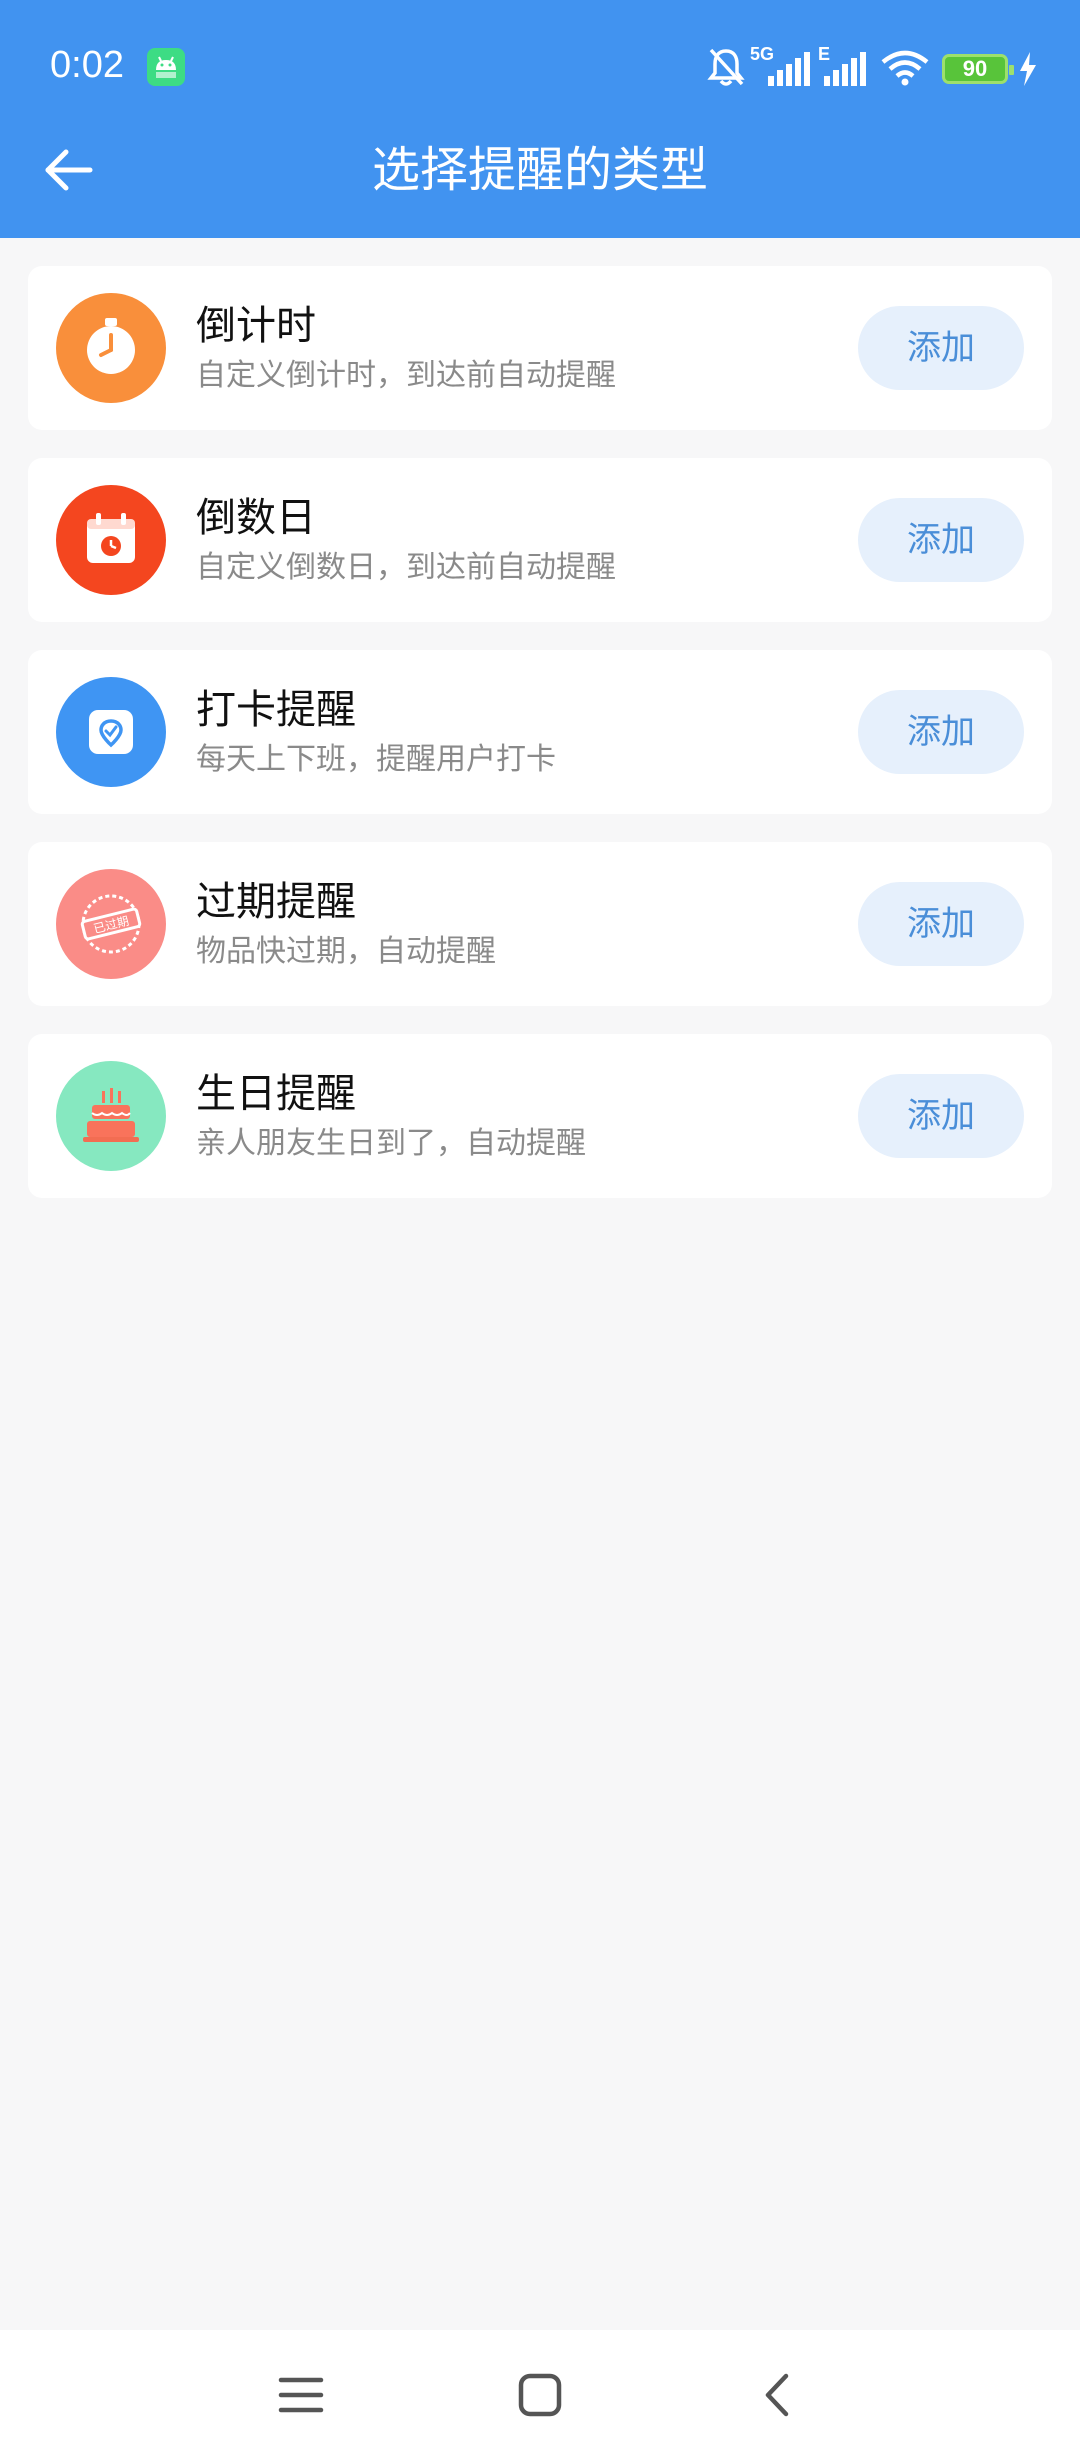 Image resolution: width=1080 pixels, height=2460 pixels. Describe the element at coordinates (111, 924) in the screenshot. I see `expired-stamp-icon: 已过期` at that location.